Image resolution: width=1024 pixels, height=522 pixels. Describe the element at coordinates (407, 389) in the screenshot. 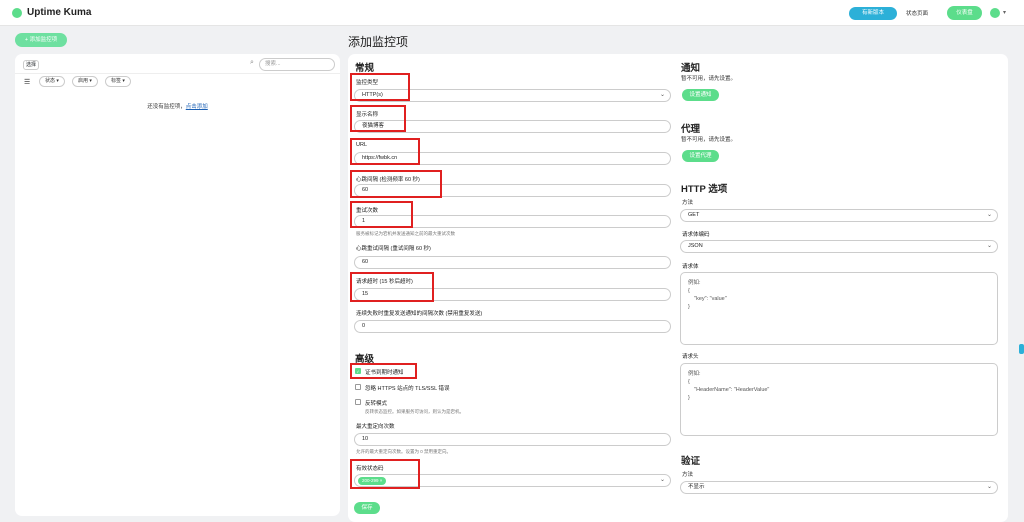

I see `ignore-tls-label: 忽略 HTTPS 站点的 TLS/SSL 错误` at that location.